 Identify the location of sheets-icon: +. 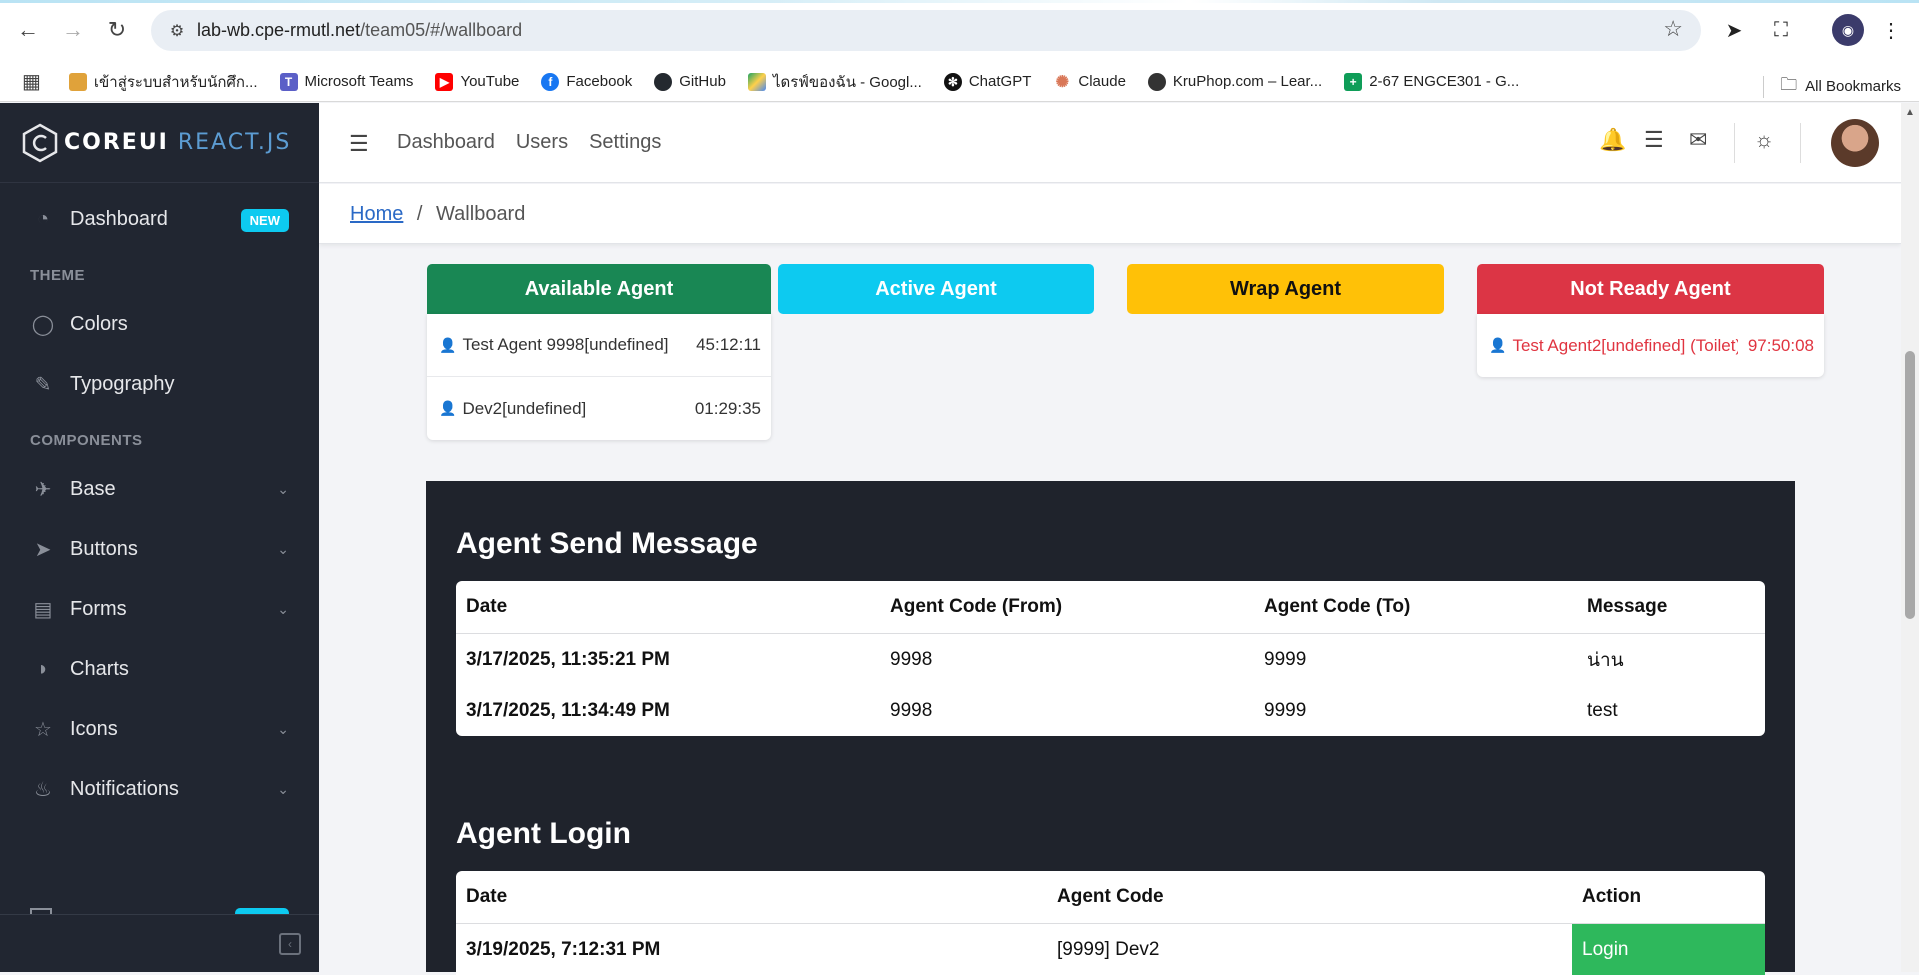
(1353, 81).